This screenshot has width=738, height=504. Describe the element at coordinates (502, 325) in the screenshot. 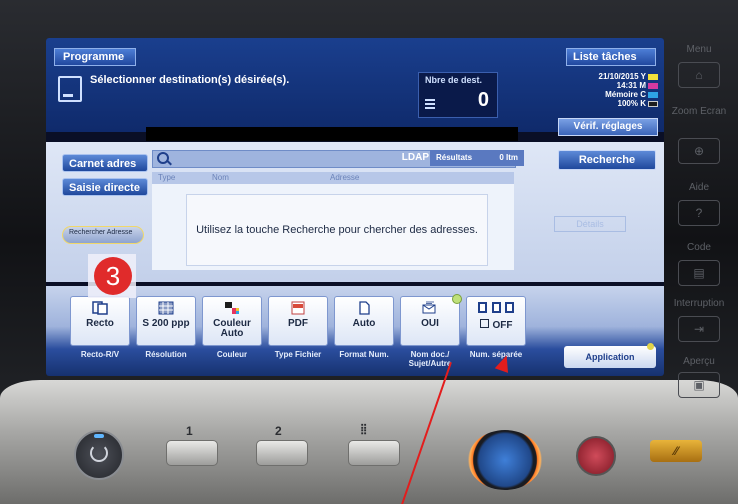

I see `separate-scan-state: OFF` at that location.